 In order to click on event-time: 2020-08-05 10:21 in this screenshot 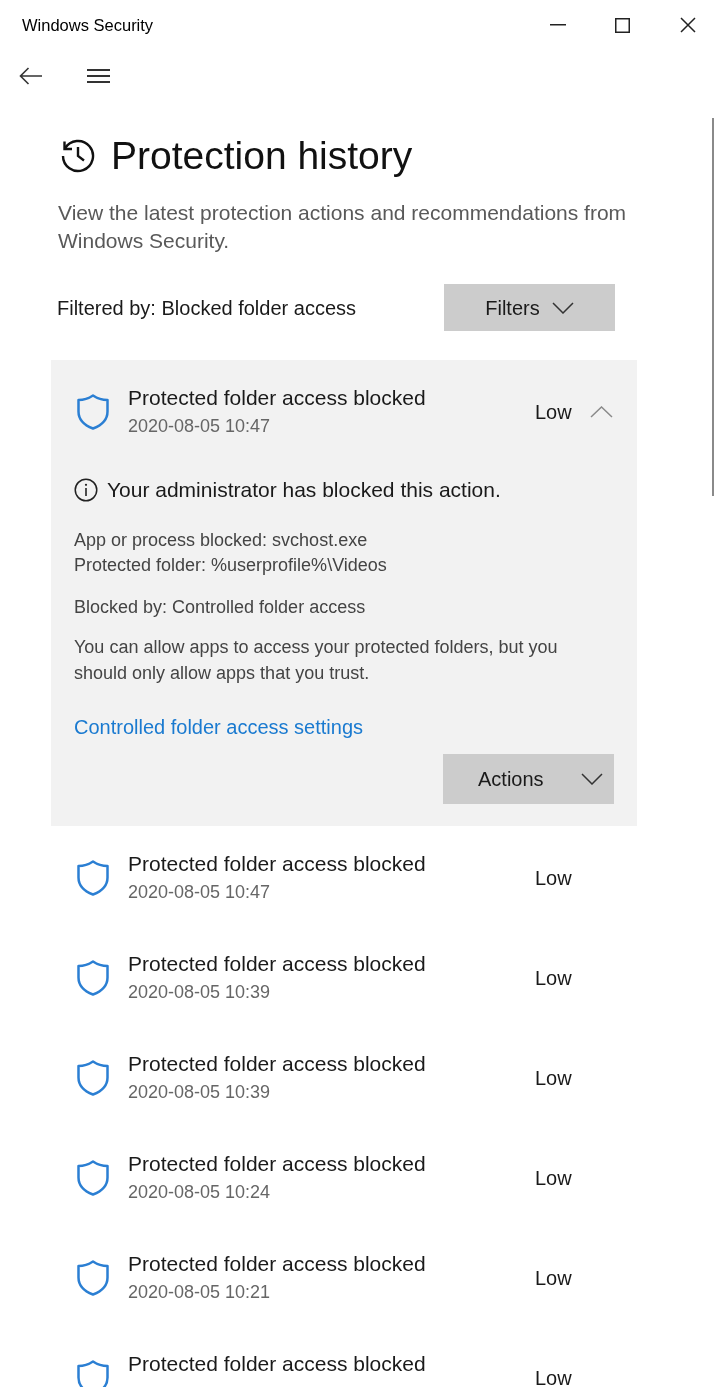, I will do `click(199, 1292)`.